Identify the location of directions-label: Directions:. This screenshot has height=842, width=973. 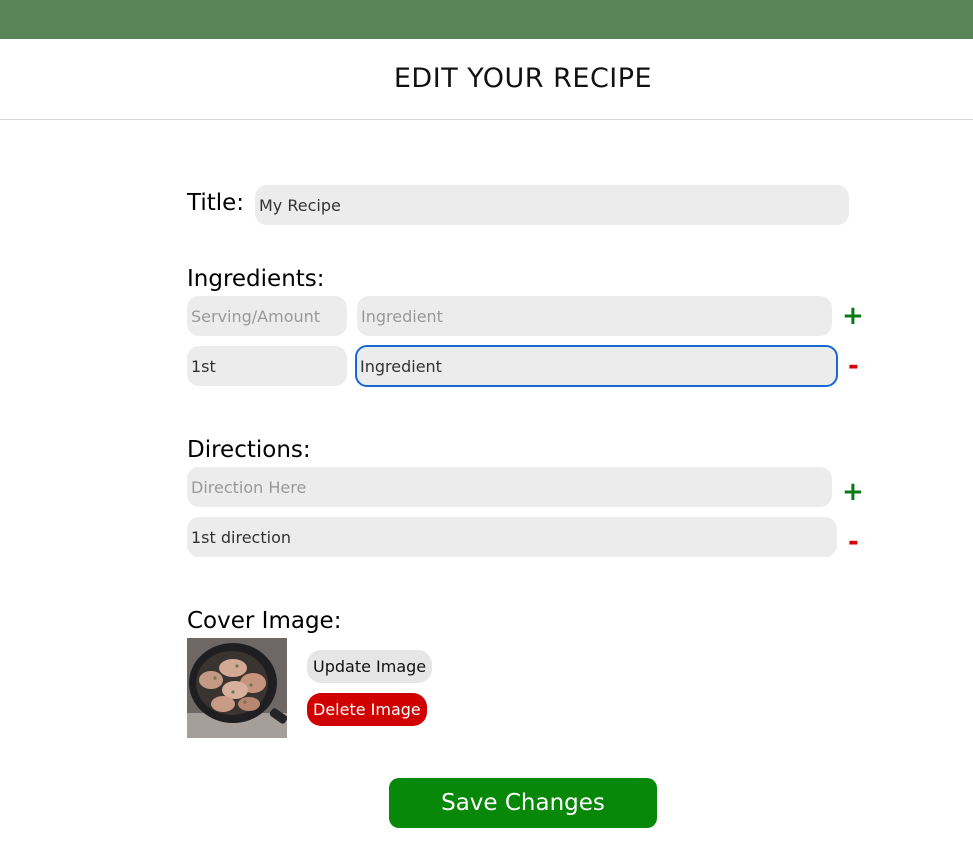
(249, 450).